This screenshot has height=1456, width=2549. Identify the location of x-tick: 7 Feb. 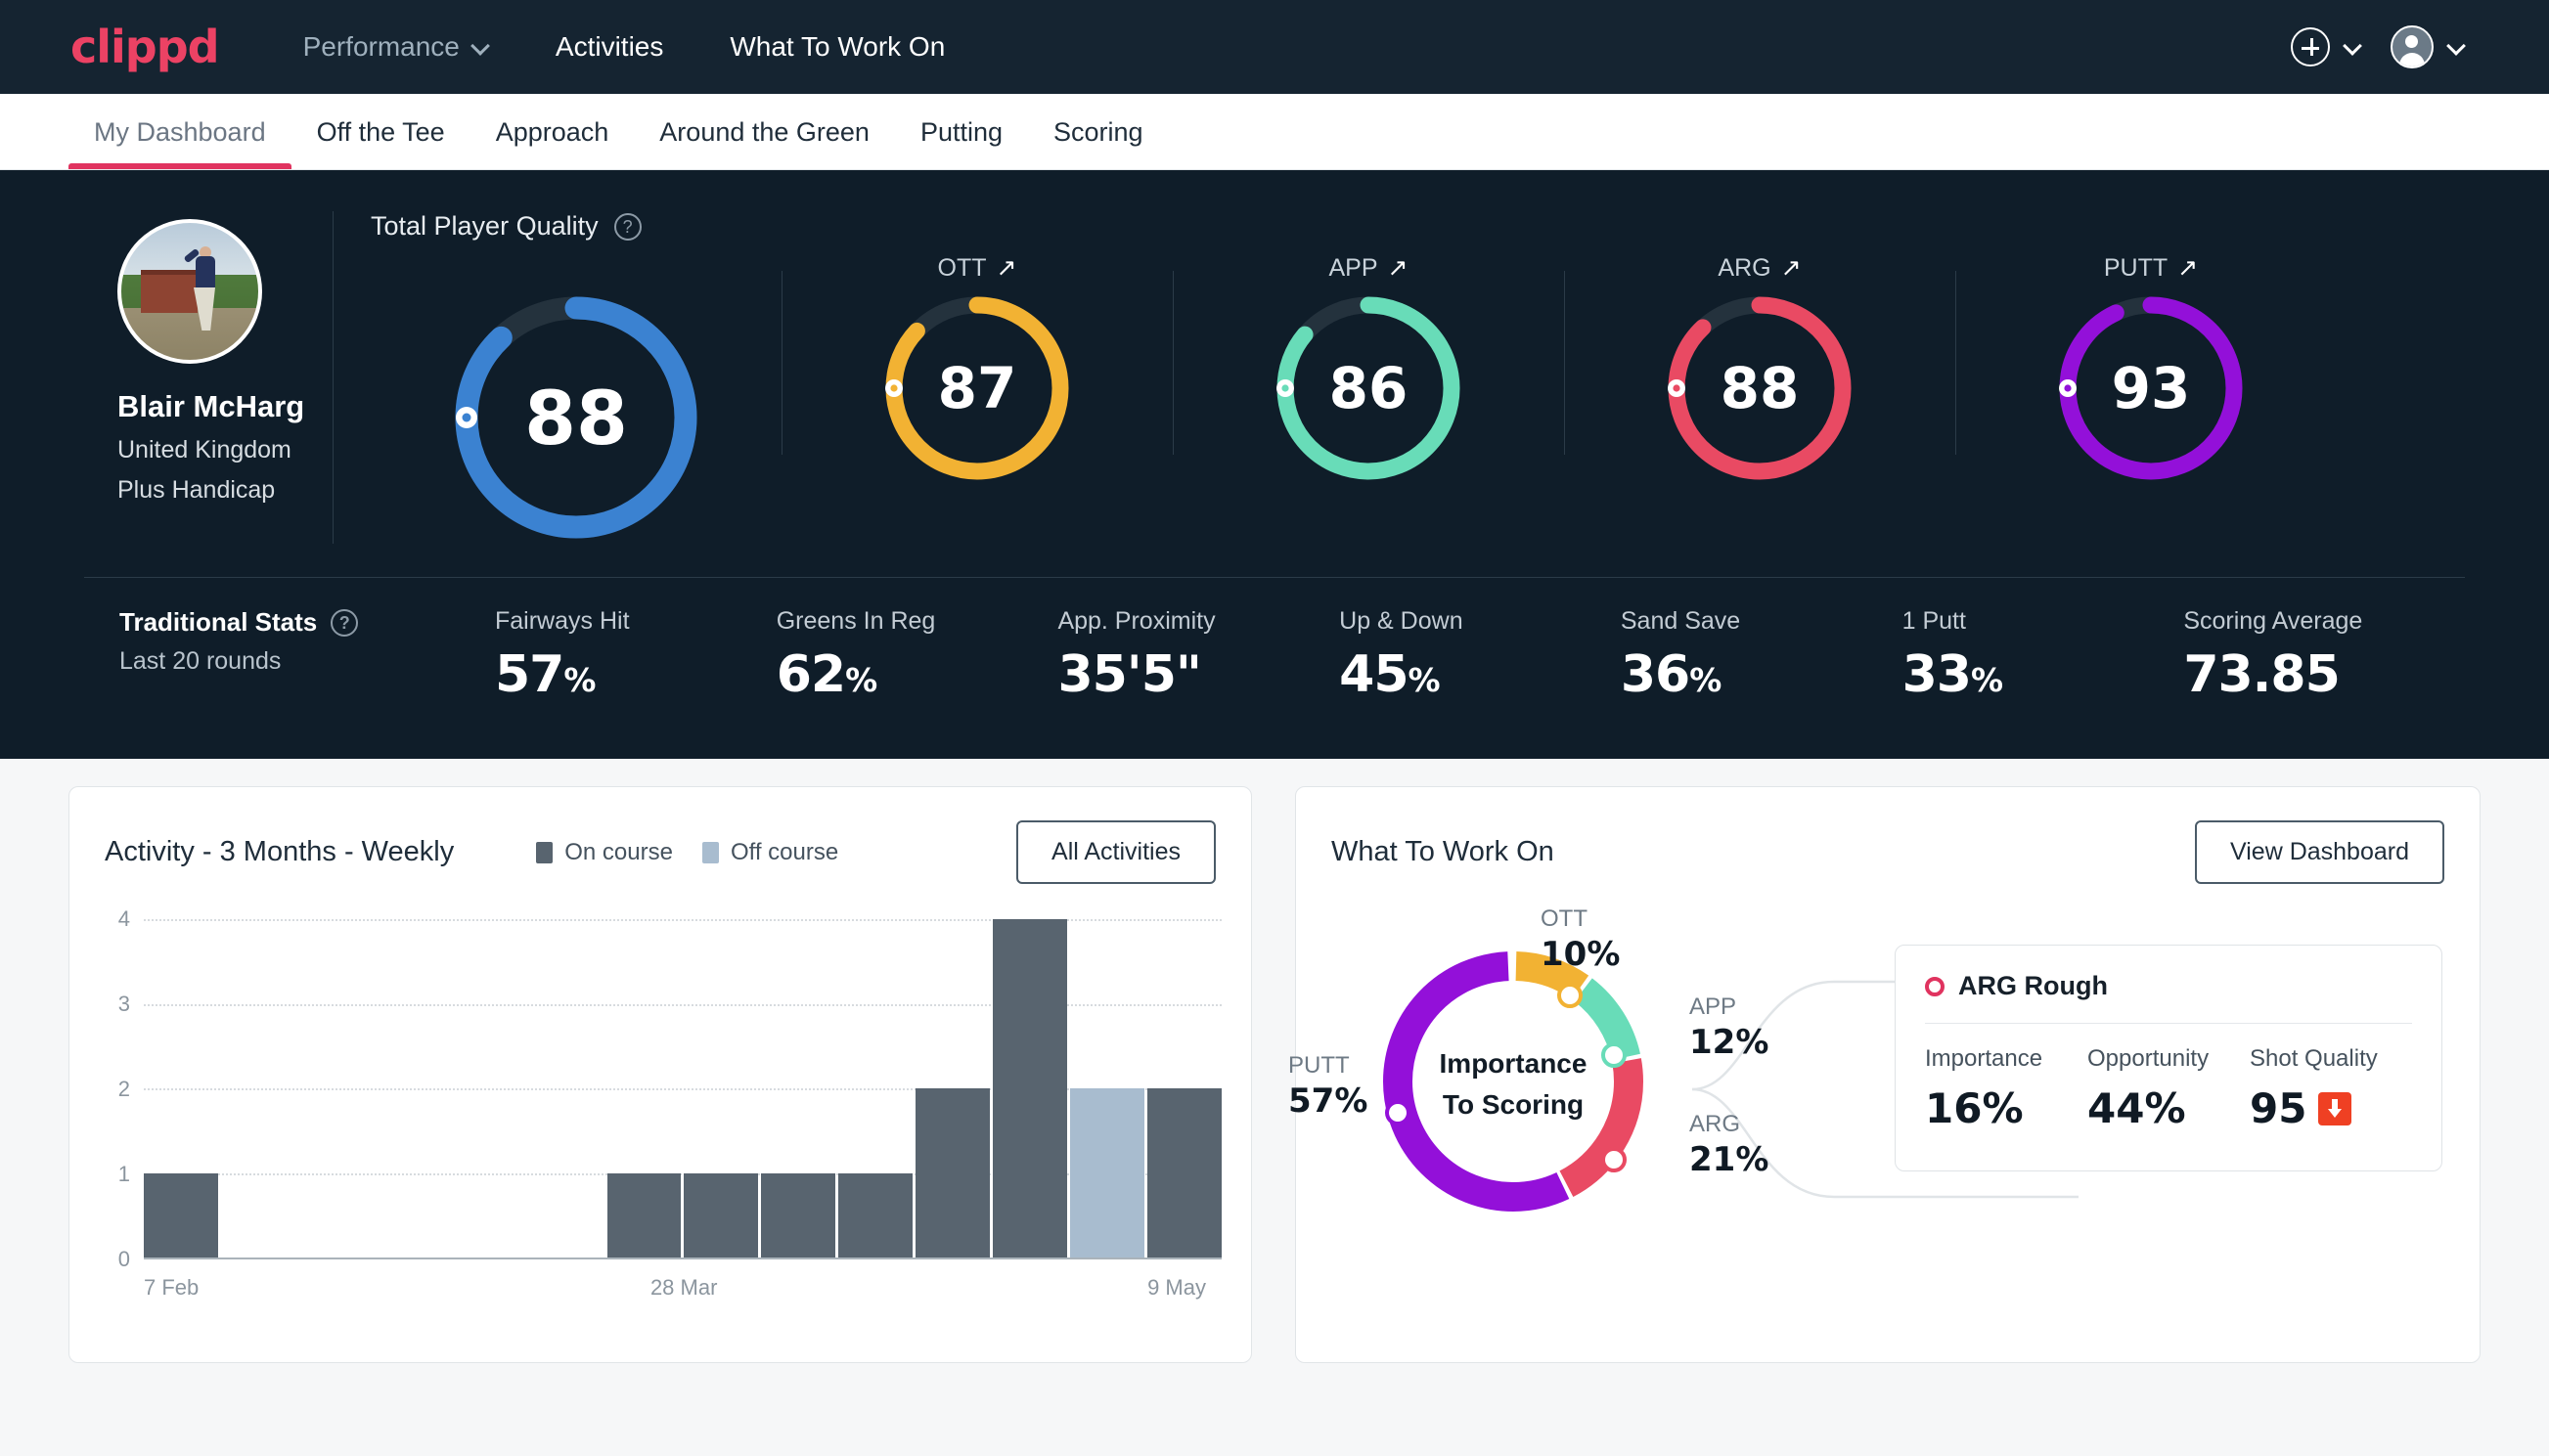
(172, 1287).